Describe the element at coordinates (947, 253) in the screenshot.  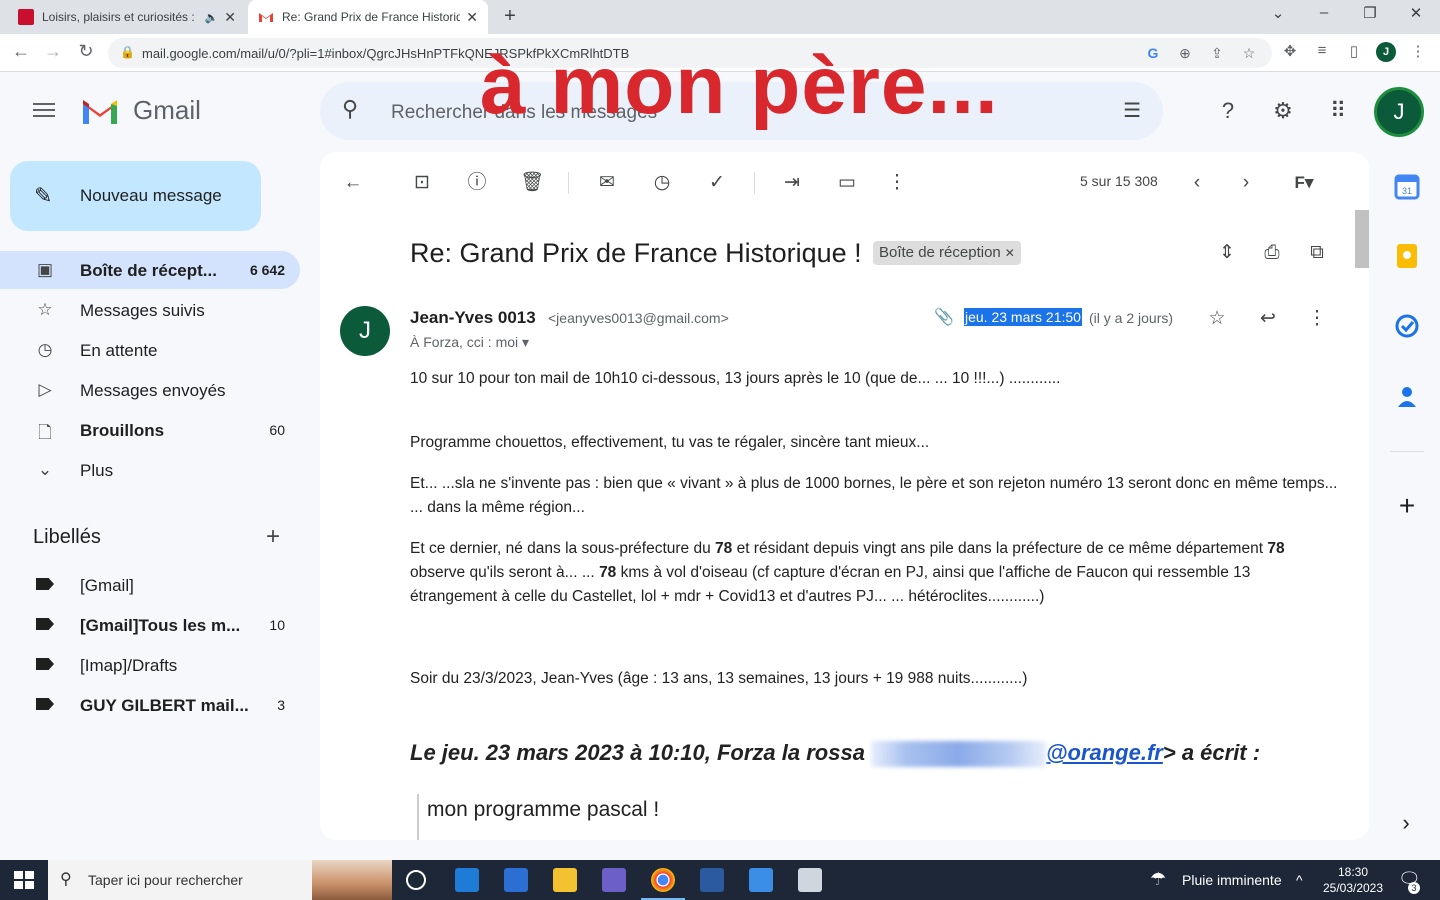
I see `label-chip: Boîte de réception ✕` at that location.